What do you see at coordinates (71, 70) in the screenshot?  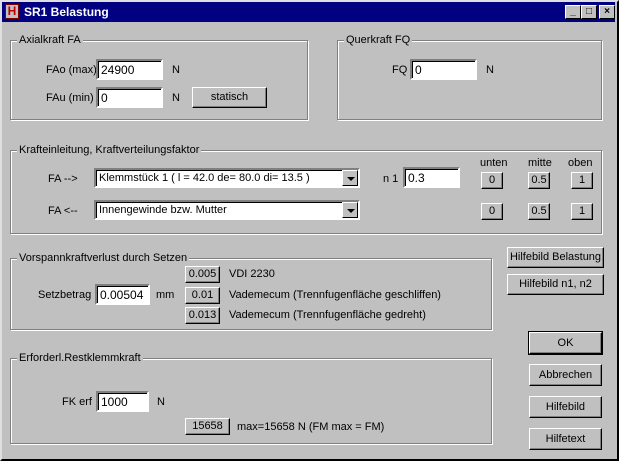 I see `fao-label: FAo (max)` at bounding box center [71, 70].